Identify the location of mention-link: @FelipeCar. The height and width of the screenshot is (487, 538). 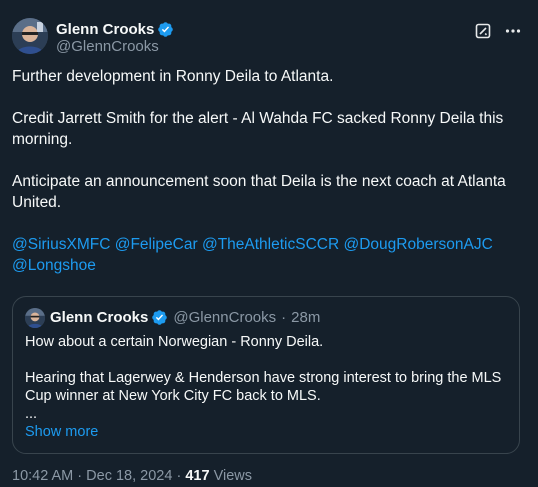
(156, 244).